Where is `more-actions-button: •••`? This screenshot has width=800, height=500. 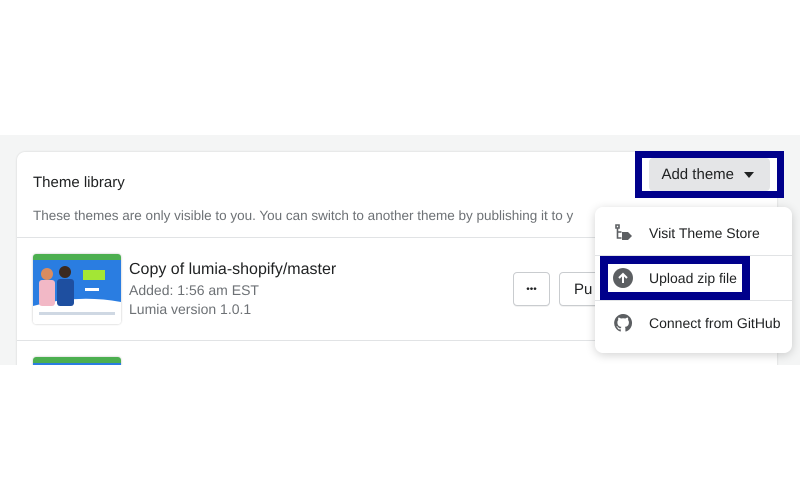 more-actions-button: ••• is located at coordinates (531, 289).